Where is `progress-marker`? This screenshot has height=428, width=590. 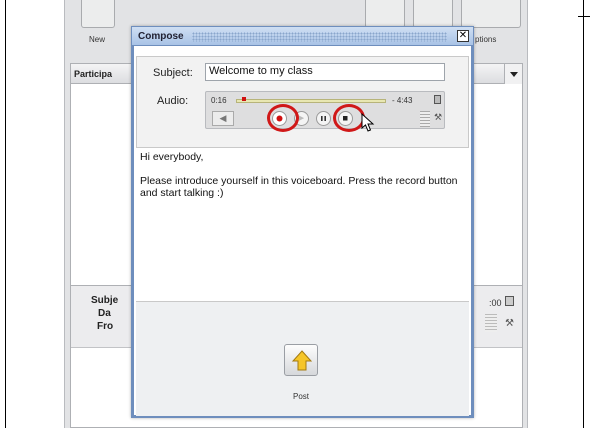
progress-marker is located at coordinates (244, 99).